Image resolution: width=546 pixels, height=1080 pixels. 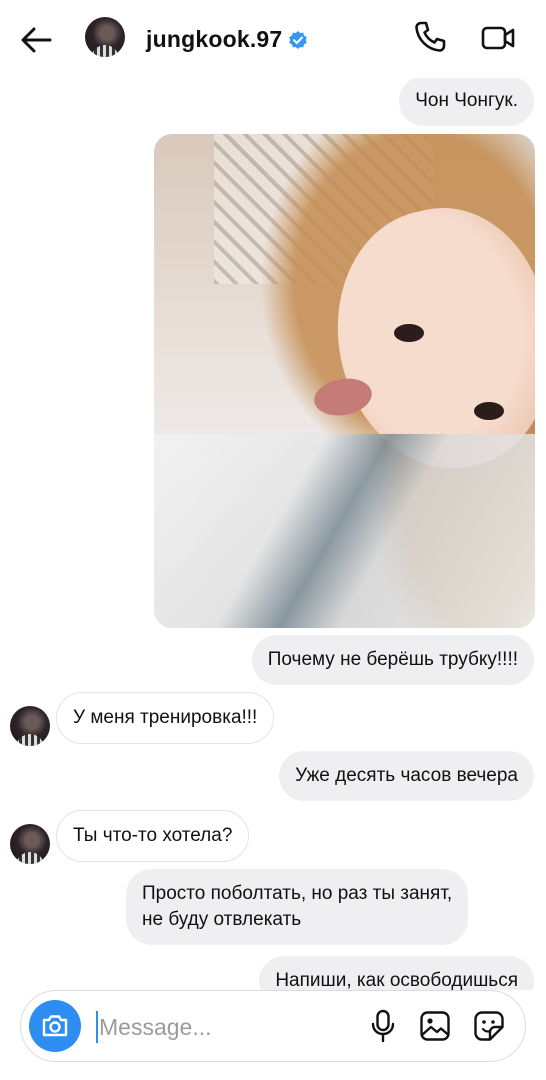 I want to click on sticker-icon, so click(x=489, y=1026).